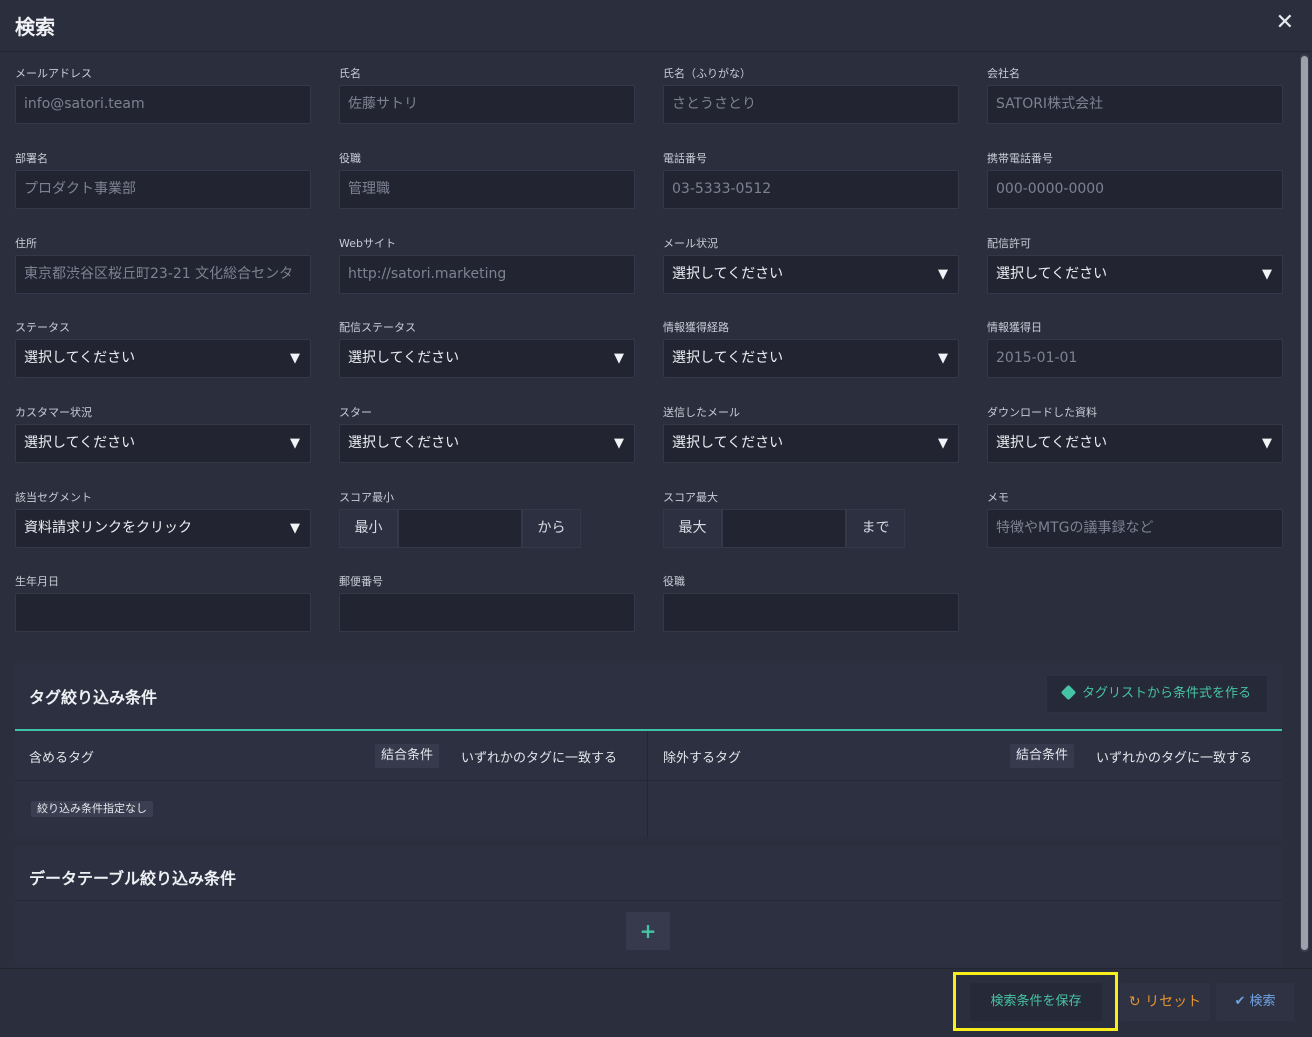 The height and width of the screenshot is (1037, 1312). I want to click on position2-field-group: 役職, so click(811, 603).